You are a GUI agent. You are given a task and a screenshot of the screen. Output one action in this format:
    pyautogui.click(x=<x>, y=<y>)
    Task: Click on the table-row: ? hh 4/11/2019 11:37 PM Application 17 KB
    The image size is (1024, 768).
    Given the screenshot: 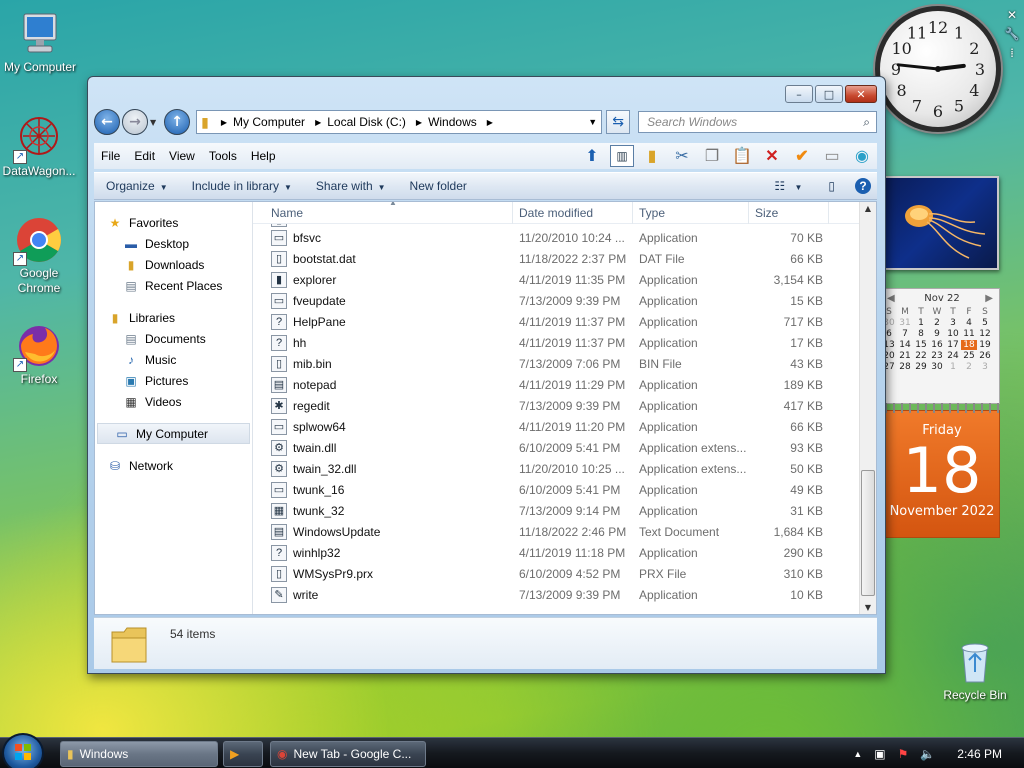 What is the action you would take?
    pyautogui.click(x=556, y=342)
    